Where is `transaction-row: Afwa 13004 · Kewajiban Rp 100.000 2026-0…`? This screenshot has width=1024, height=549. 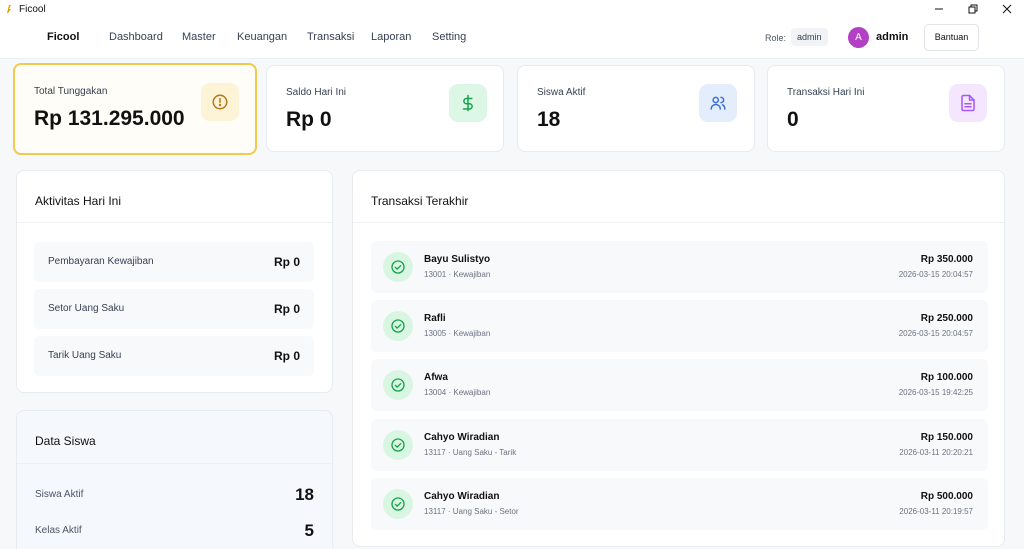 transaction-row: Afwa 13004 · Kewajiban Rp 100.000 2026-0… is located at coordinates (679, 385).